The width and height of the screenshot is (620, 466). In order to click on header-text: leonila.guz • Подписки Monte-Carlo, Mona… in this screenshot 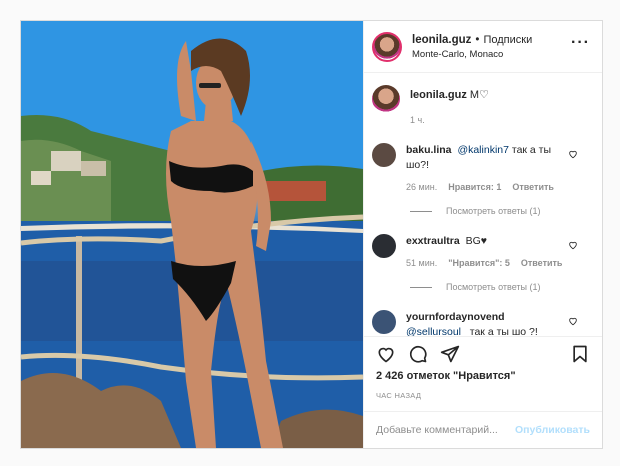, I will do `click(472, 47)`.